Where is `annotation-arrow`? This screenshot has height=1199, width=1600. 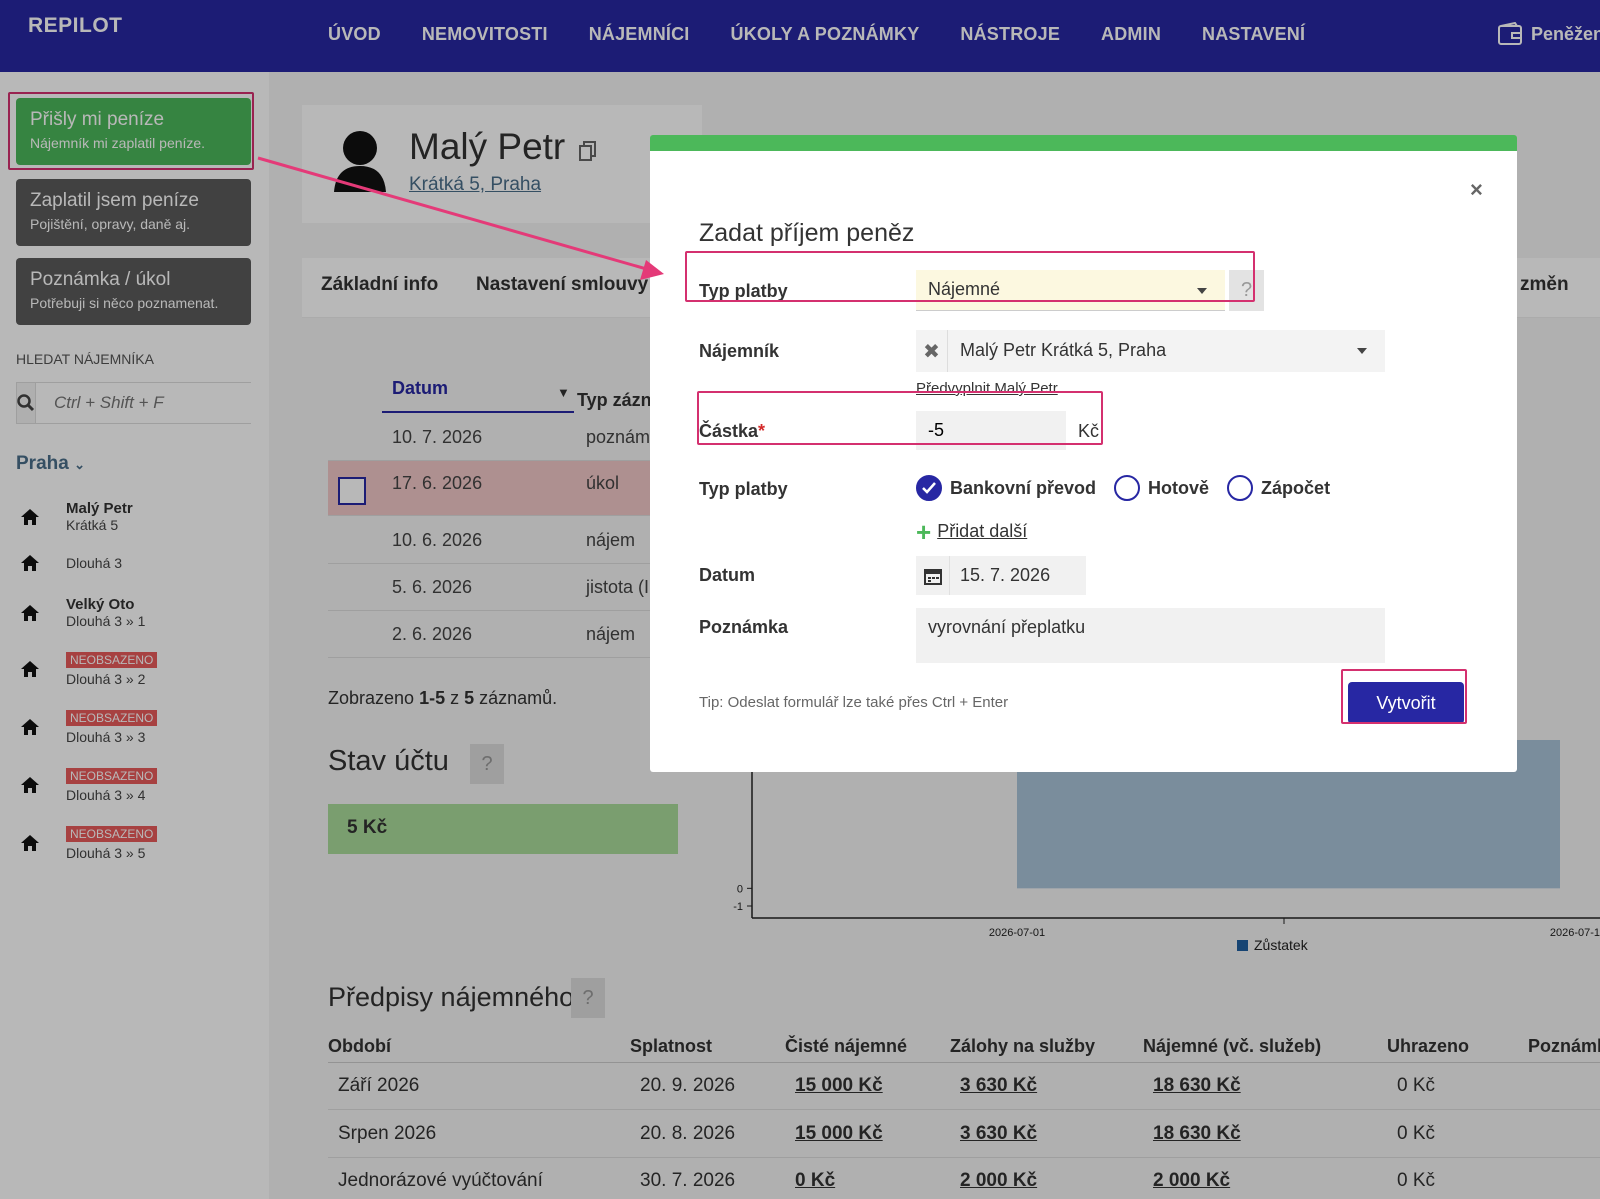 annotation-arrow is located at coordinates (460, 218).